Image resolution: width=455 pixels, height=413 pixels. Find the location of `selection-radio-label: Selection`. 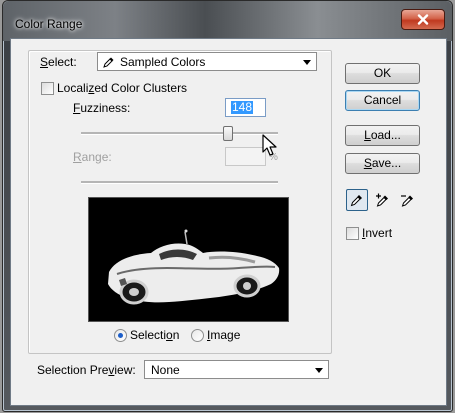

selection-radio-label: Selection is located at coordinates (154, 335).